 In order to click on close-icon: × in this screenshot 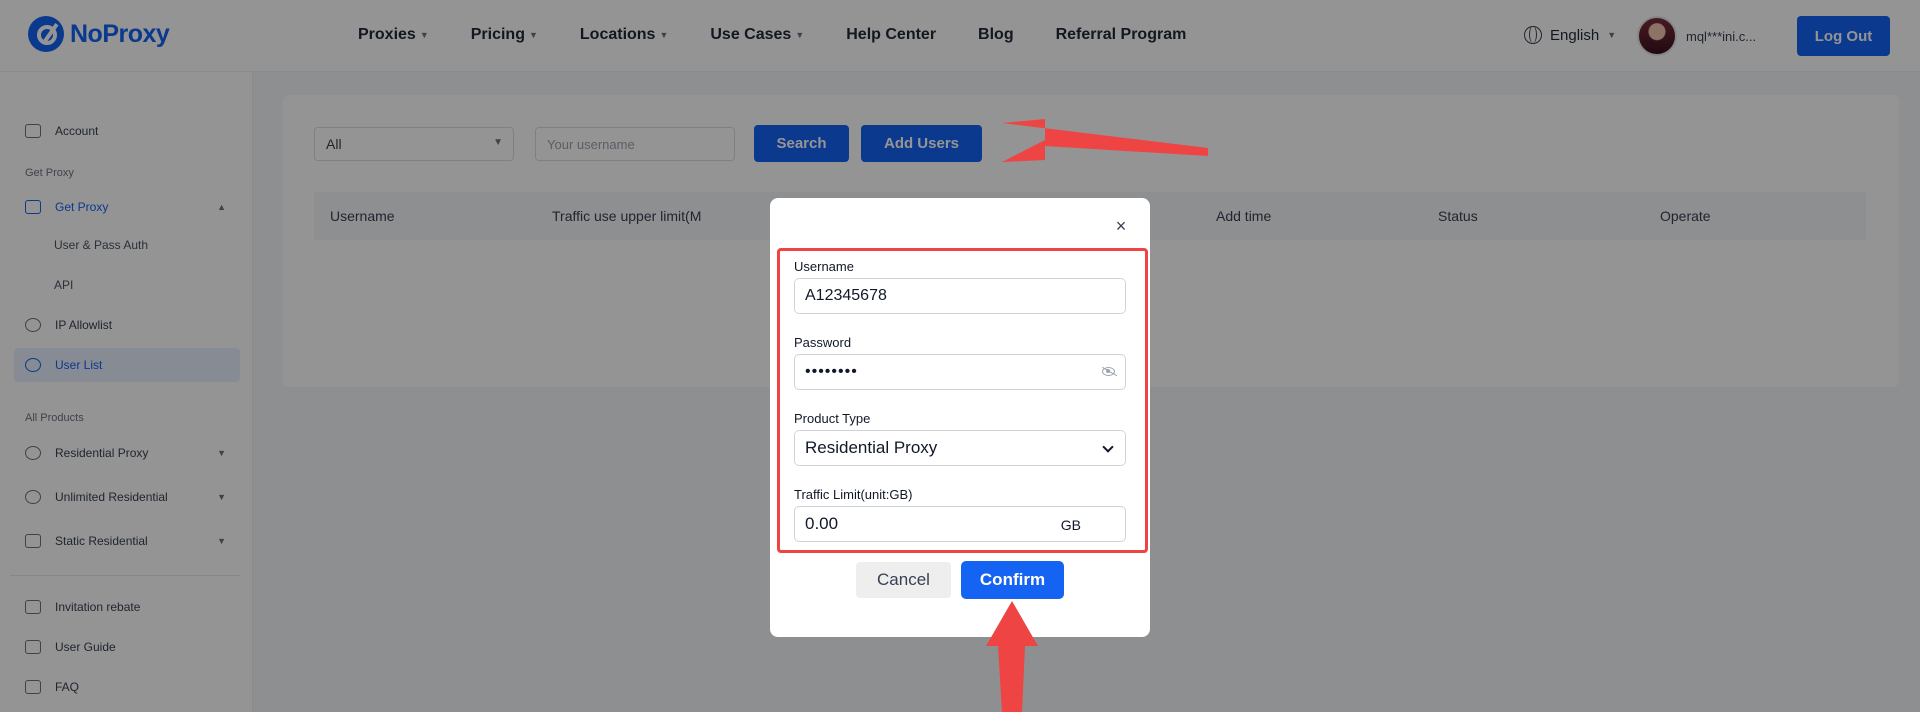, I will do `click(1121, 226)`.